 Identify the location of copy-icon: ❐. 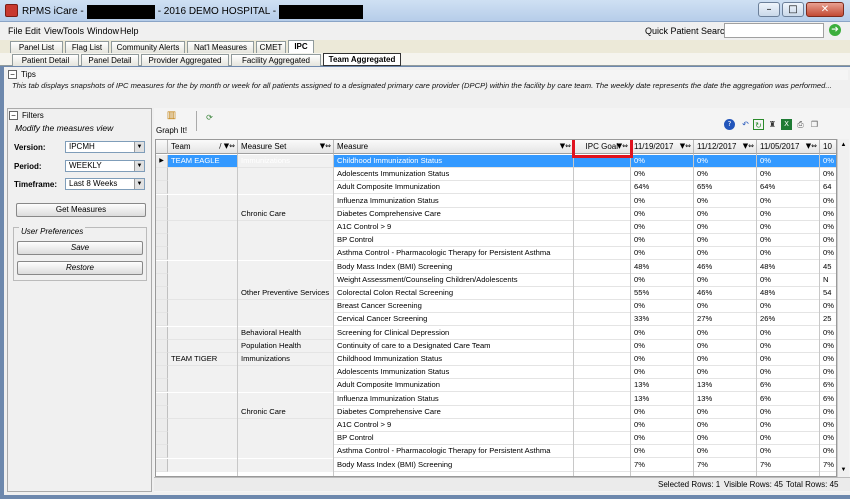
(814, 124).